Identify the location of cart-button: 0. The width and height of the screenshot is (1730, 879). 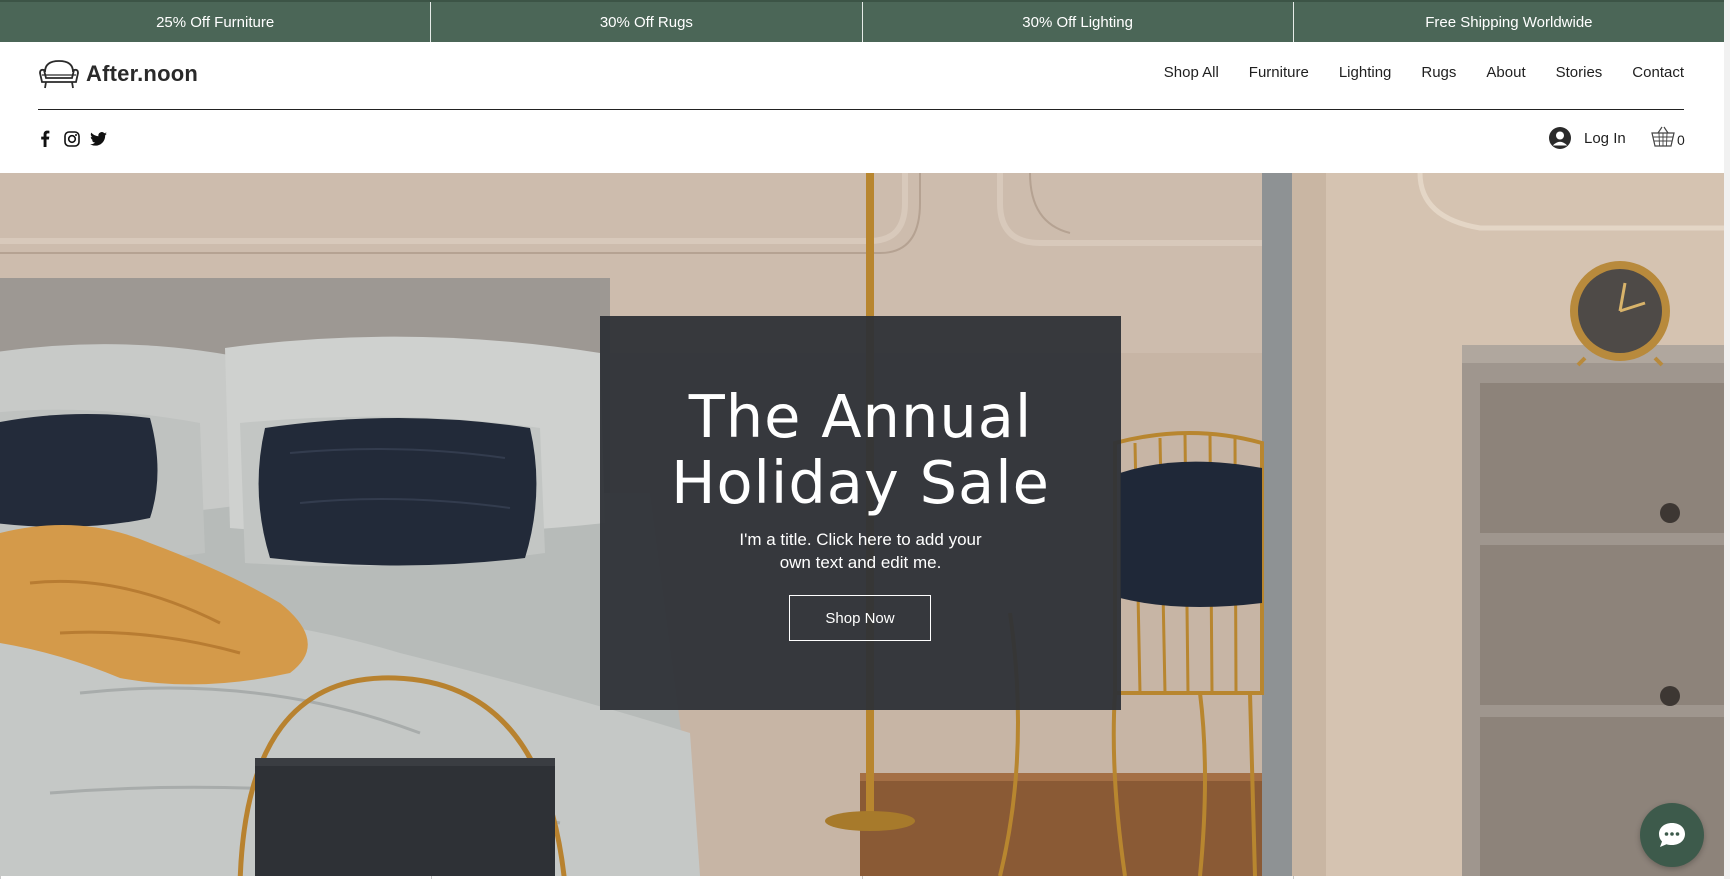
(1667, 137).